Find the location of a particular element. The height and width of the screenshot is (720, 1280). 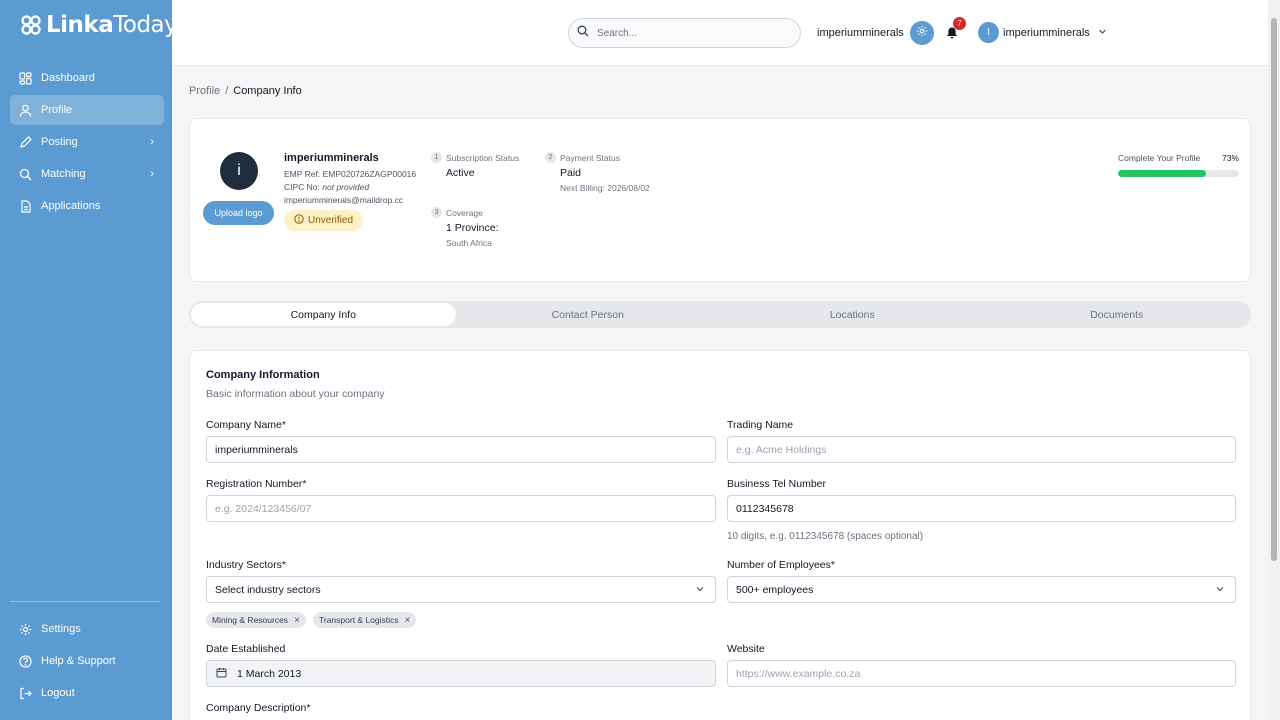

industry-sectors-label: Industry Sectors* is located at coordinates (246, 565).